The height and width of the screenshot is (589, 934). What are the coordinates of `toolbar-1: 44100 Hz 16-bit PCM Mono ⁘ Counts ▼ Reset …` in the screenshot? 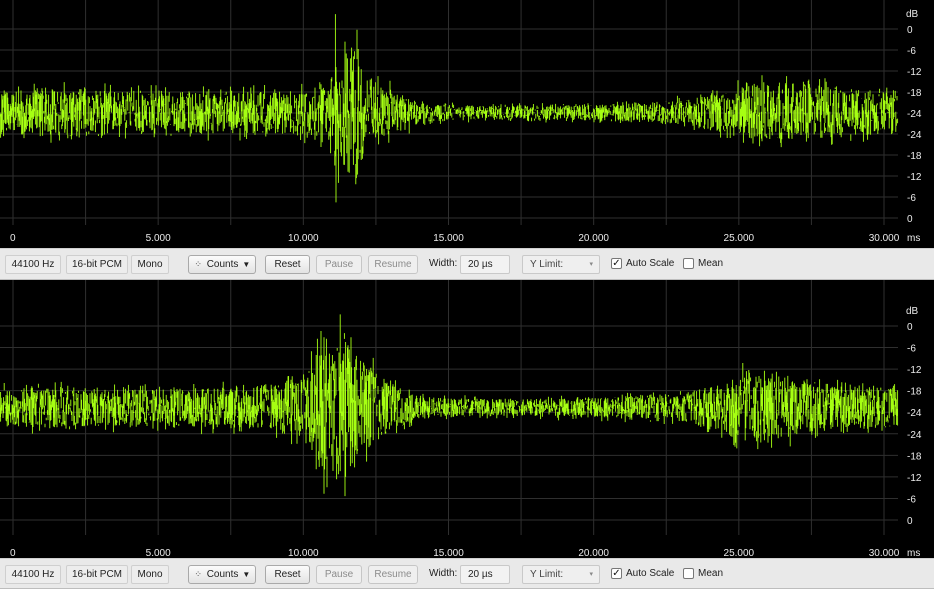 It's located at (467, 264).